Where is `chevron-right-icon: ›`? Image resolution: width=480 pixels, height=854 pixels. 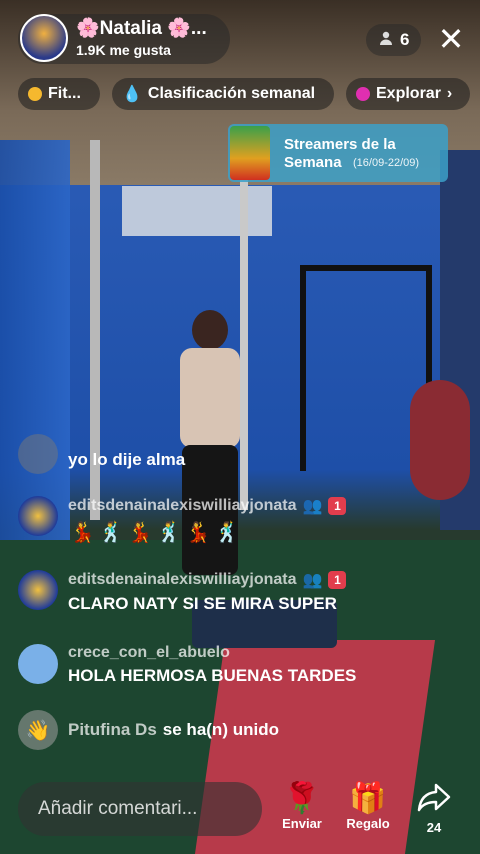 chevron-right-icon: › is located at coordinates (449, 93).